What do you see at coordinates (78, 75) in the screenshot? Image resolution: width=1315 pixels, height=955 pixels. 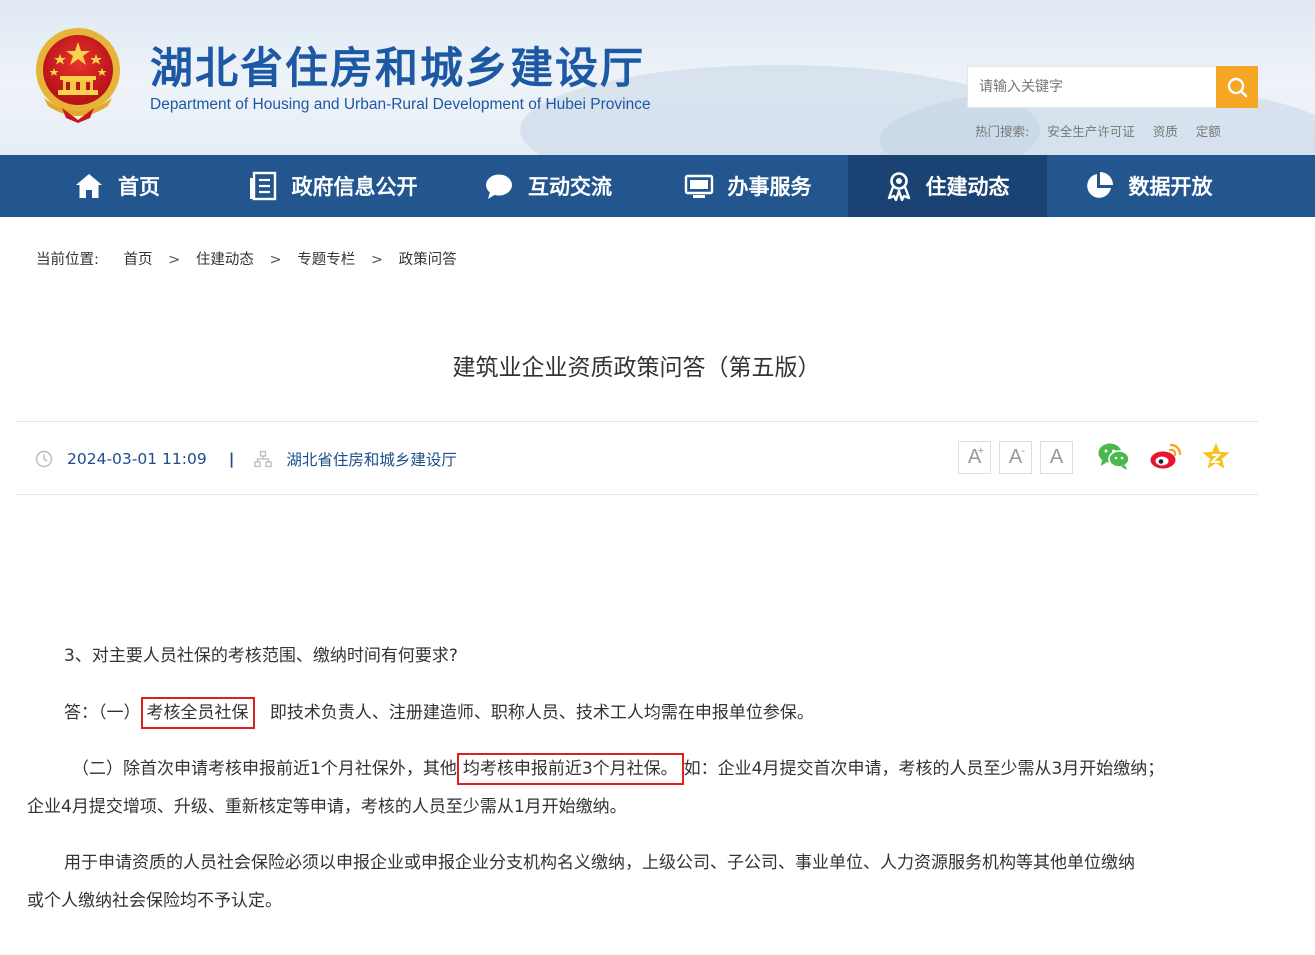 I see `national-emblem-icon` at bounding box center [78, 75].